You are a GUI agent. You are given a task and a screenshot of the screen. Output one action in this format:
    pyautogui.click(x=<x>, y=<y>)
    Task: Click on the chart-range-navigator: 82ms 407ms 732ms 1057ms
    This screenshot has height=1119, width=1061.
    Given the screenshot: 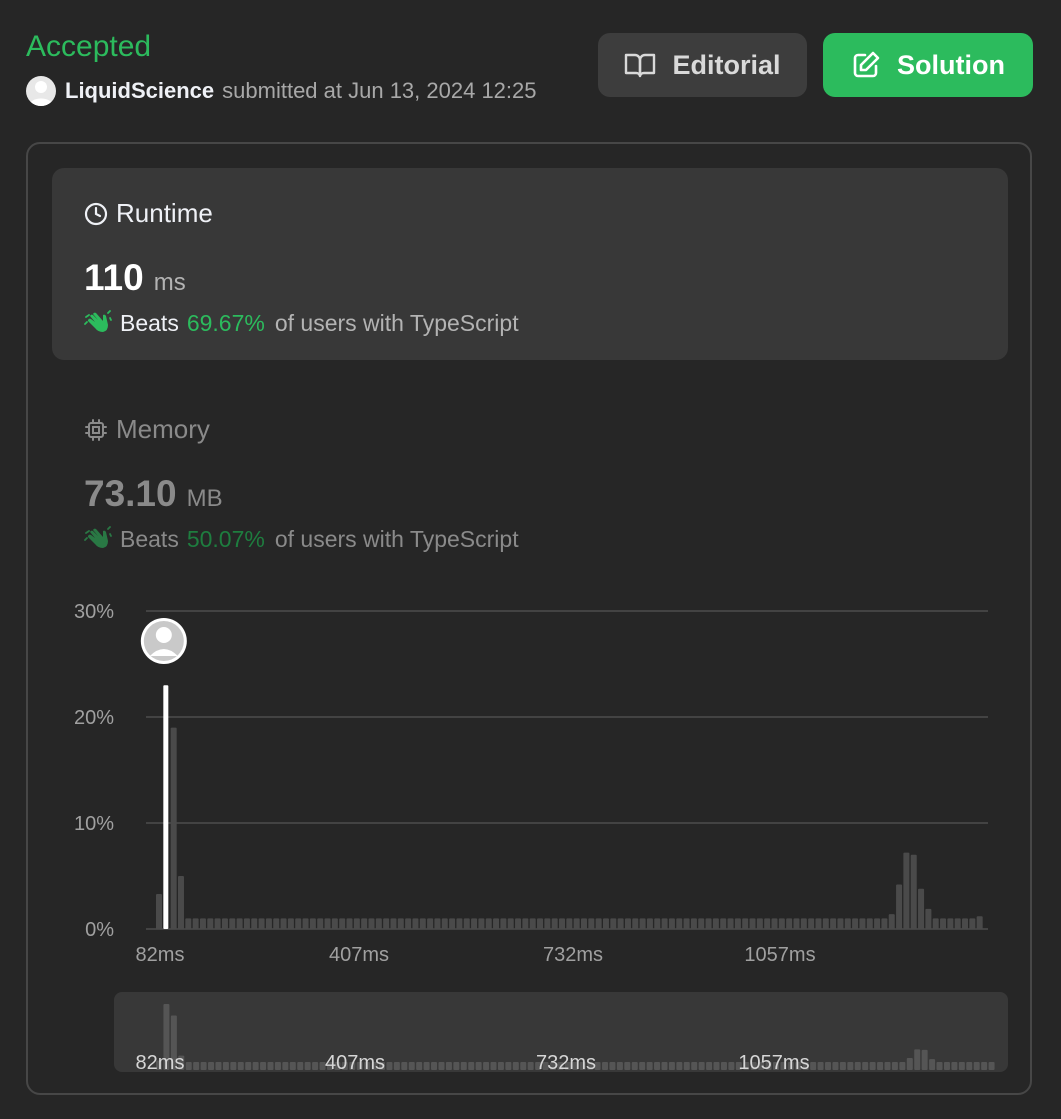 What is the action you would take?
    pyautogui.click(x=561, y=1032)
    